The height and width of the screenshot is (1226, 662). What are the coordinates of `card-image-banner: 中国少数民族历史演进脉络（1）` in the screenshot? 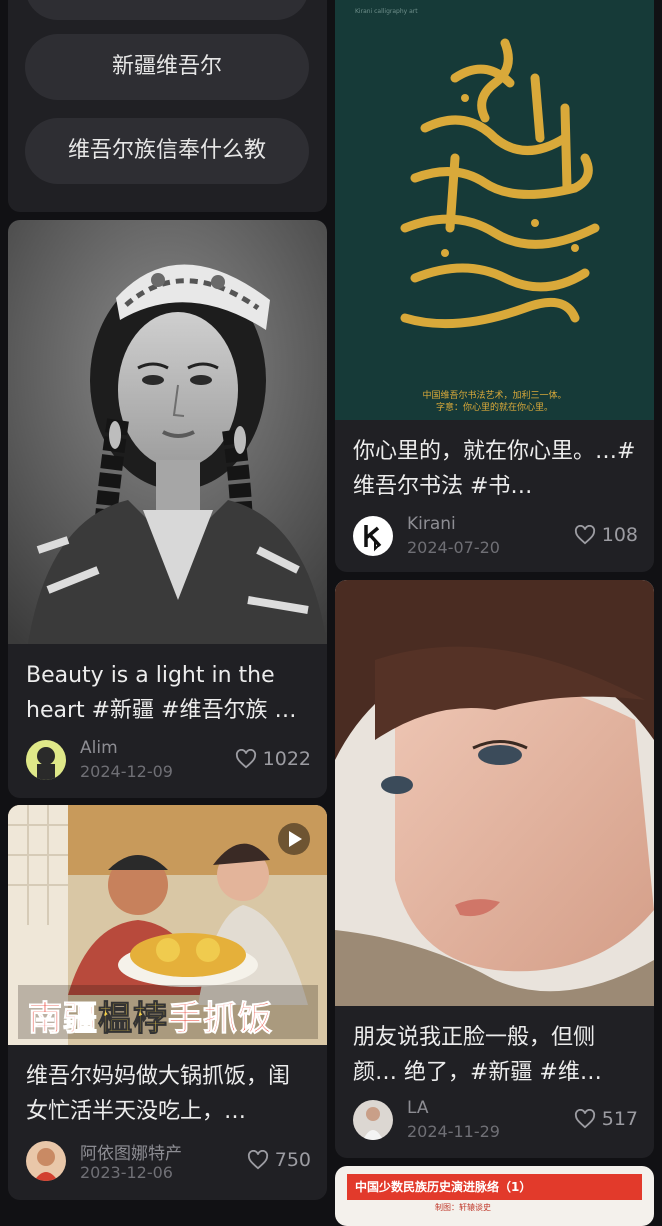 It's located at (494, 1187).